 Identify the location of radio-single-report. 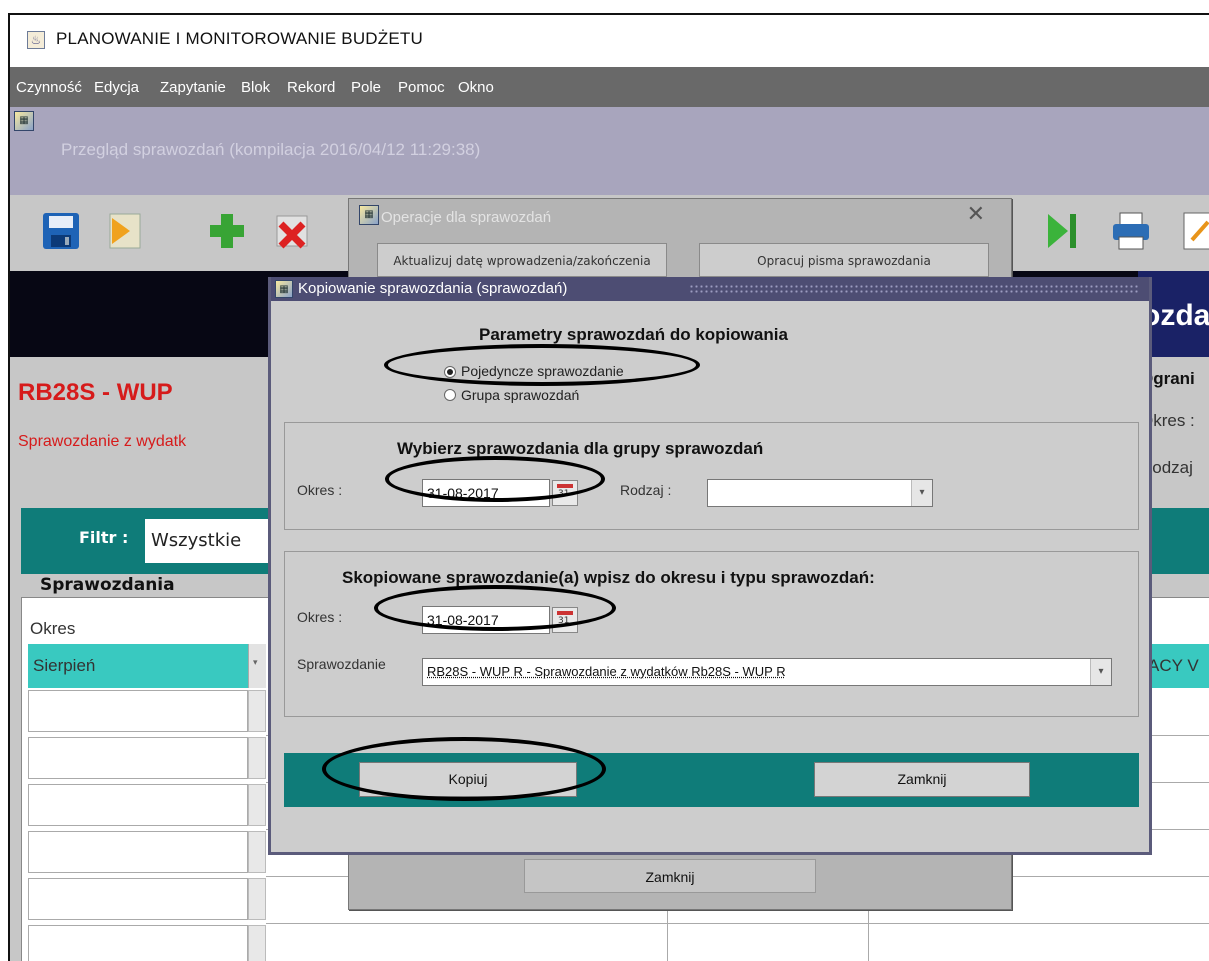
(450, 372).